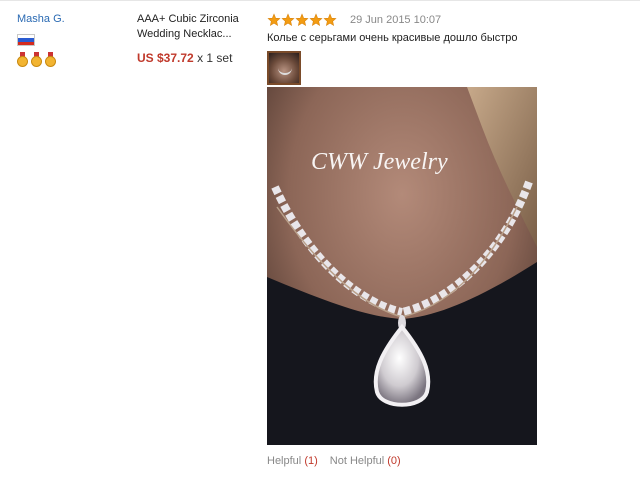 This screenshot has height=477, width=640. I want to click on review-photo-thumbnail, so click(284, 68).